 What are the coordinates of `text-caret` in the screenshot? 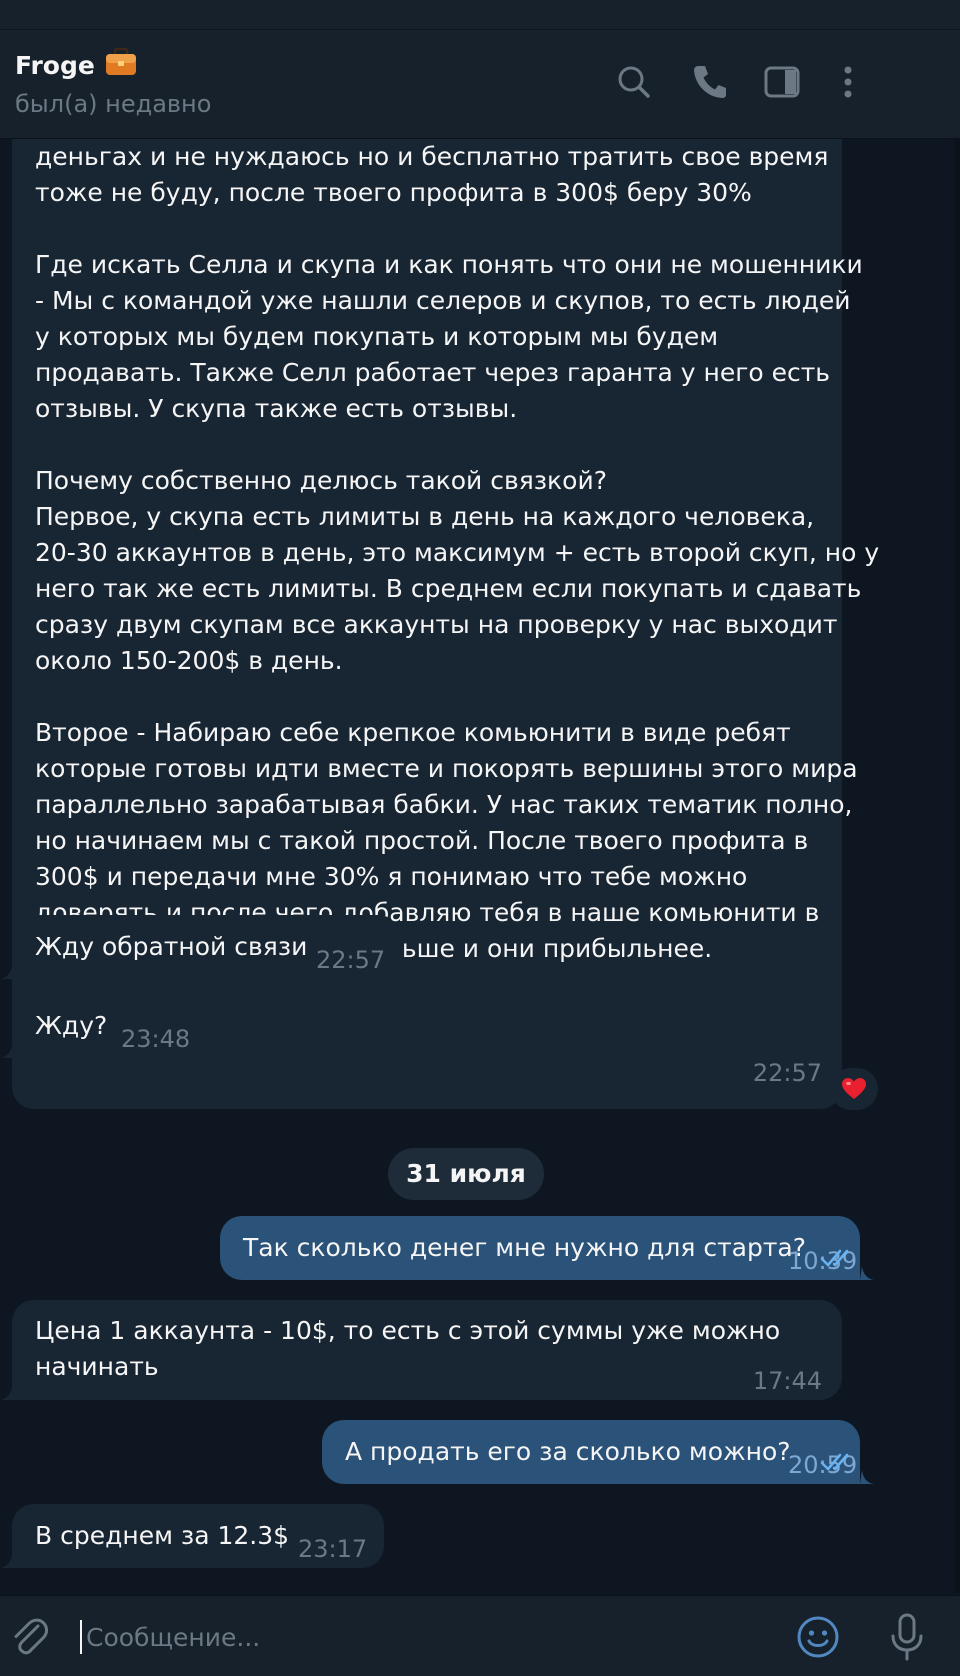 It's located at (81, 1637).